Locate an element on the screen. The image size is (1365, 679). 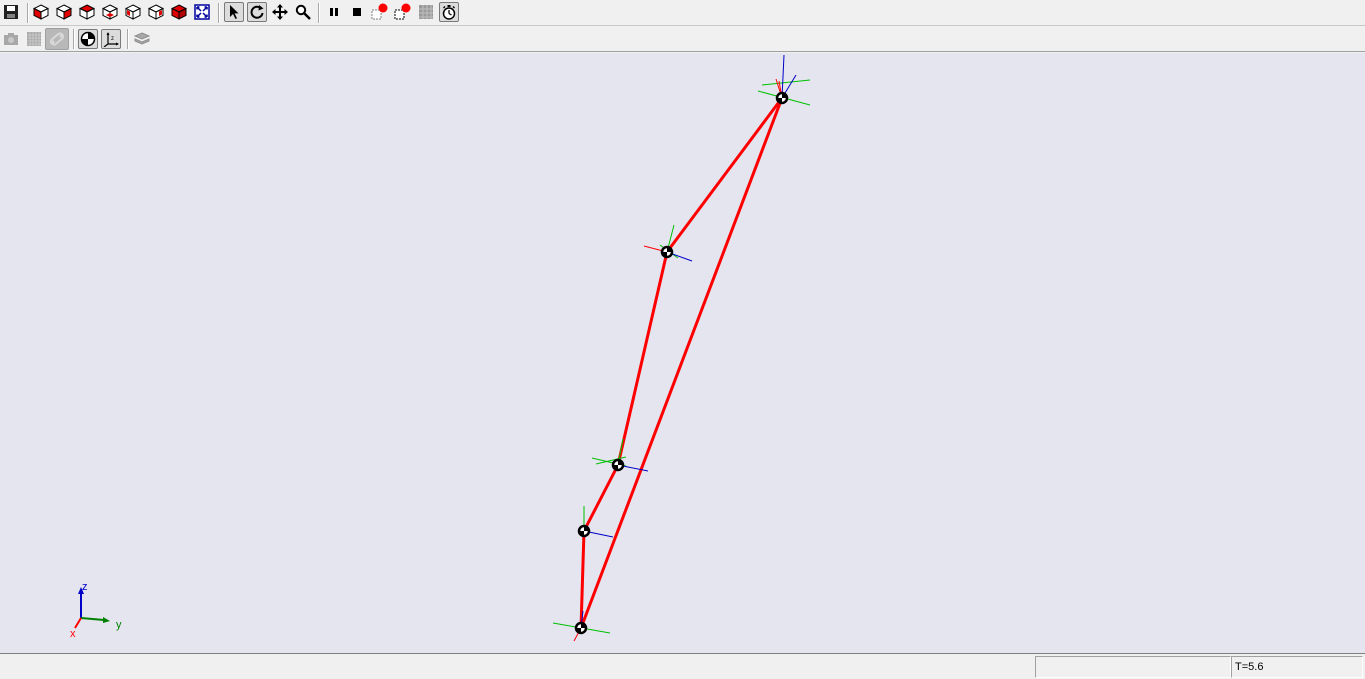
zoom-tool-button is located at coordinates (303, 12).